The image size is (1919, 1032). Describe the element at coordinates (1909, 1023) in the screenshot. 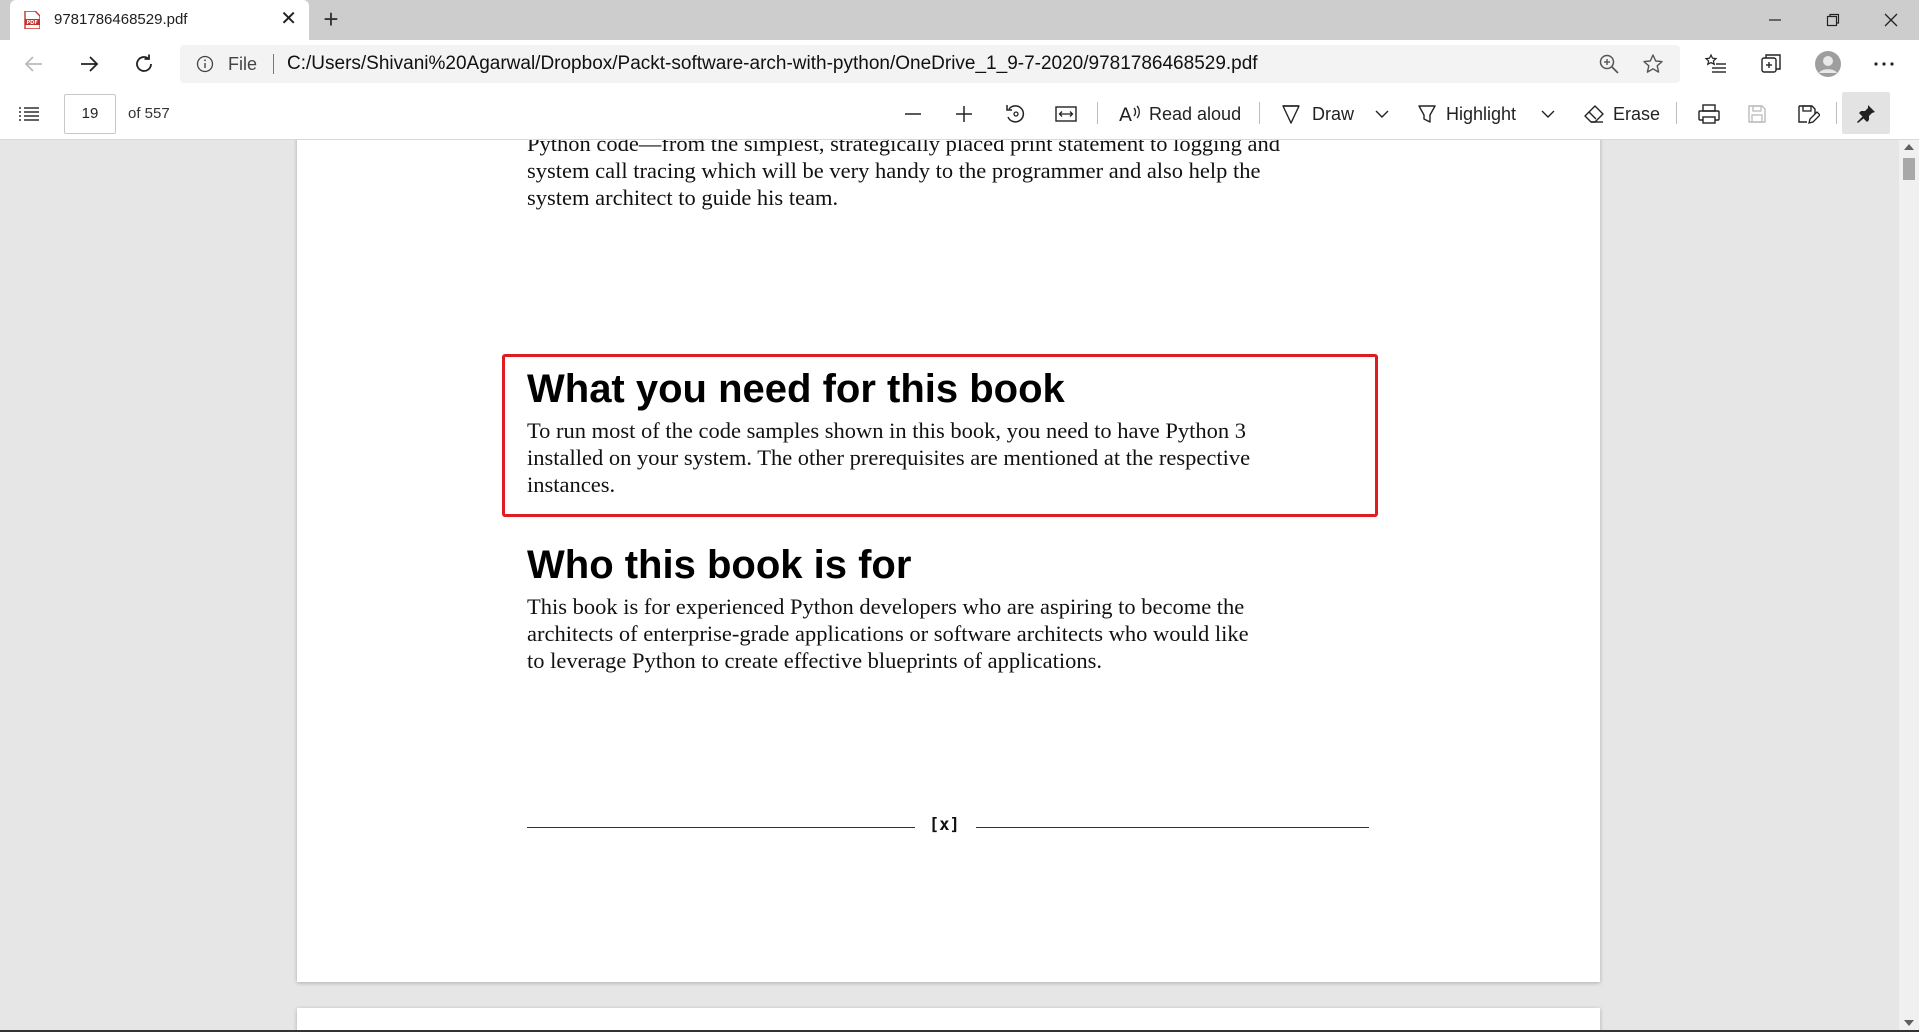

I see `scroll-down-arrow-icon` at that location.